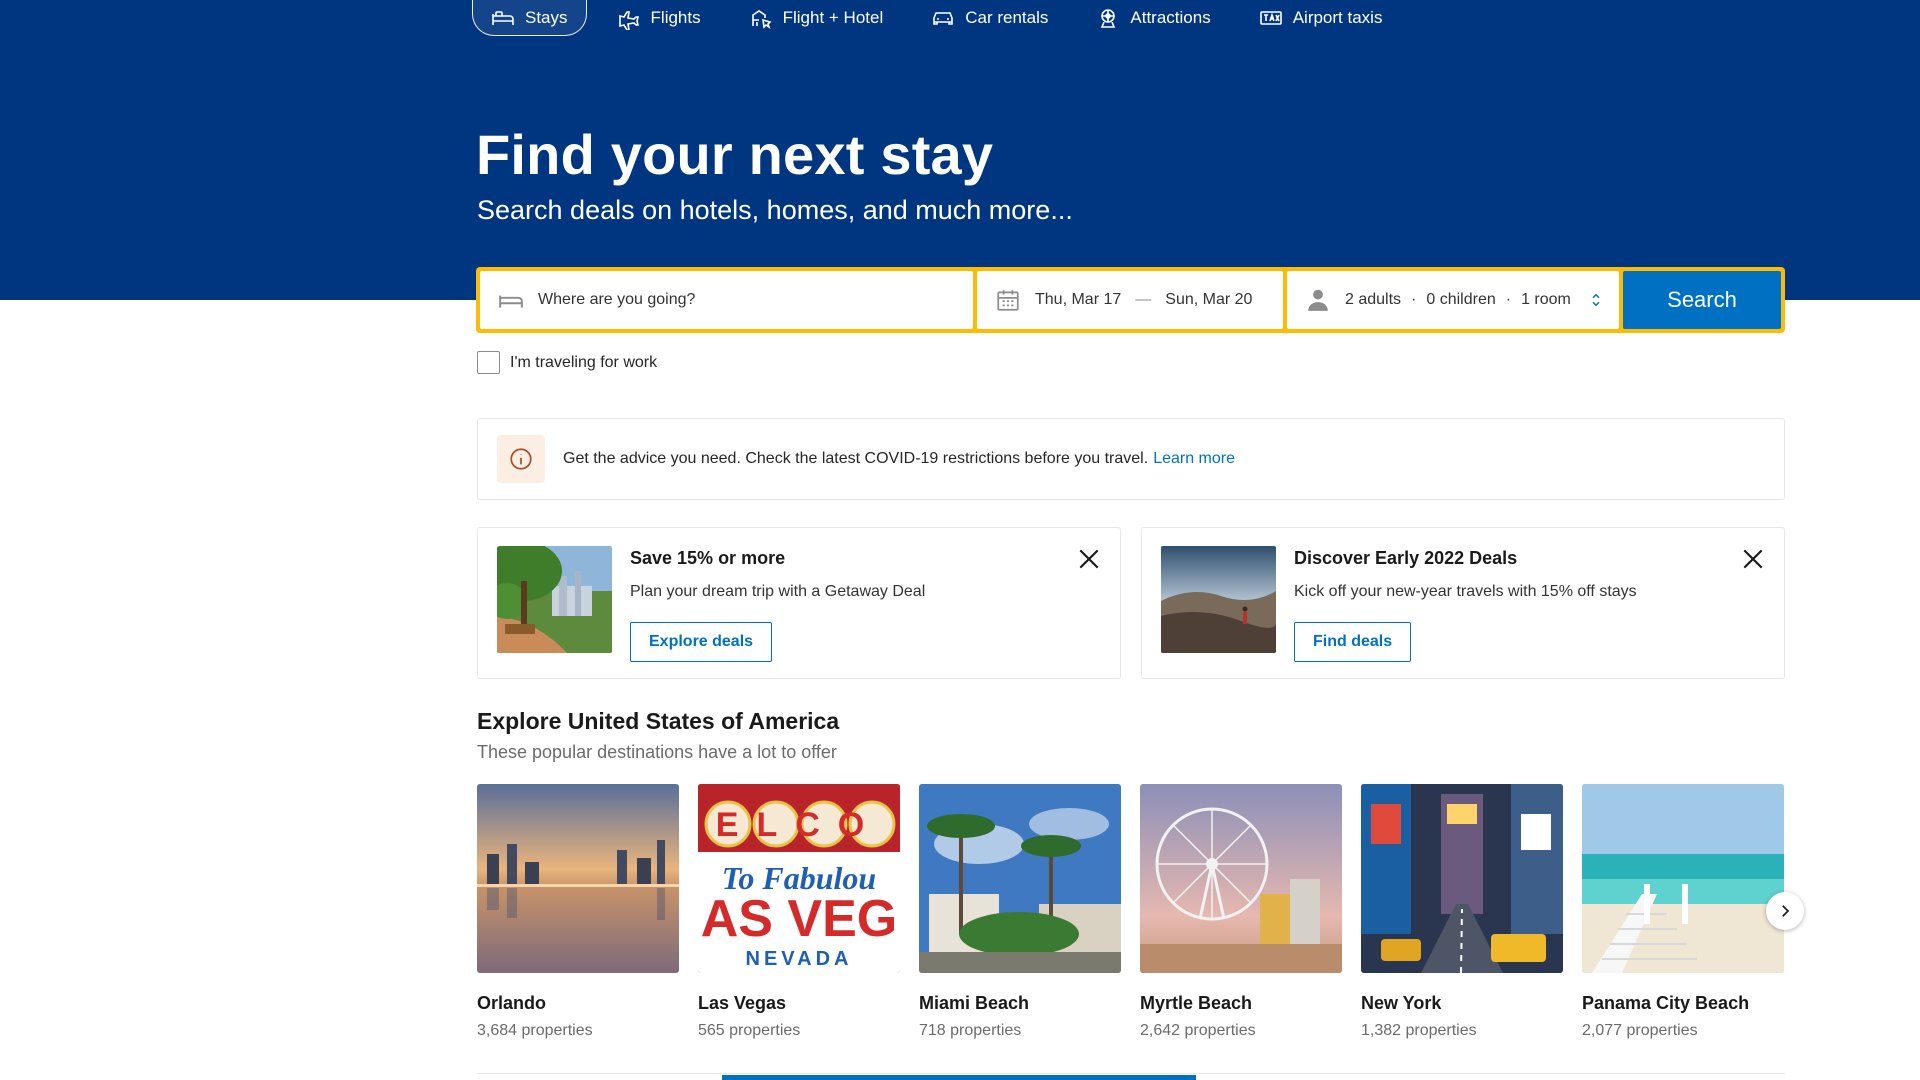 The height and width of the screenshot is (1080, 1920). What do you see at coordinates (1666, 1003) in the screenshot?
I see `destination-name: Panama City Beach` at bounding box center [1666, 1003].